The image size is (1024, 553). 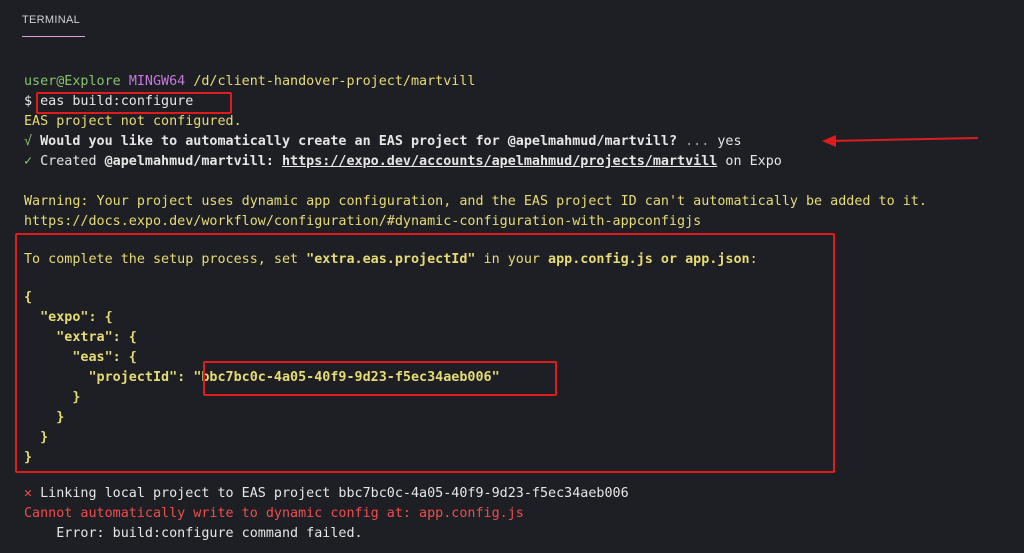 What do you see at coordinates (512, 22) in the screenshot?
I see `panel-tabbar: TERMINAL` at bounding box center [512, 22].